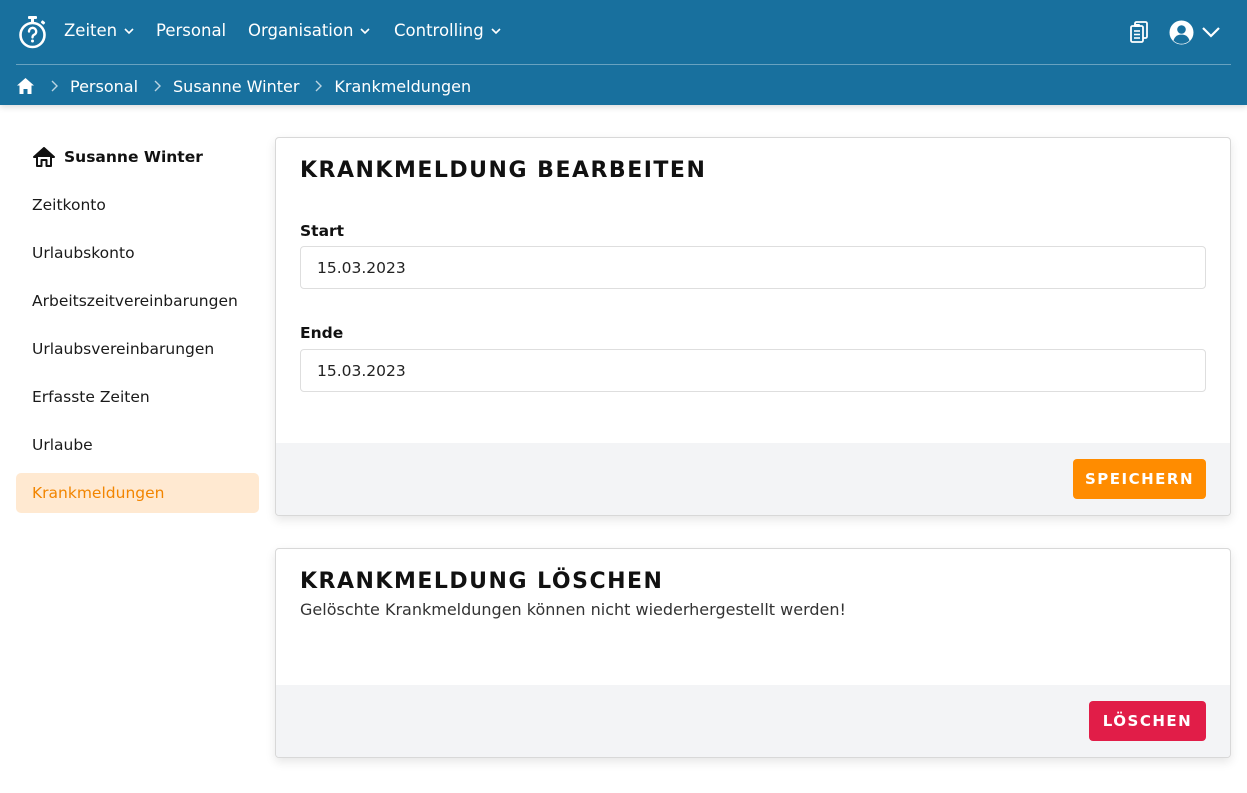  Describe the element at coordinates (322, 333) in the screenshot. I see `end-label: Ende` at that location.